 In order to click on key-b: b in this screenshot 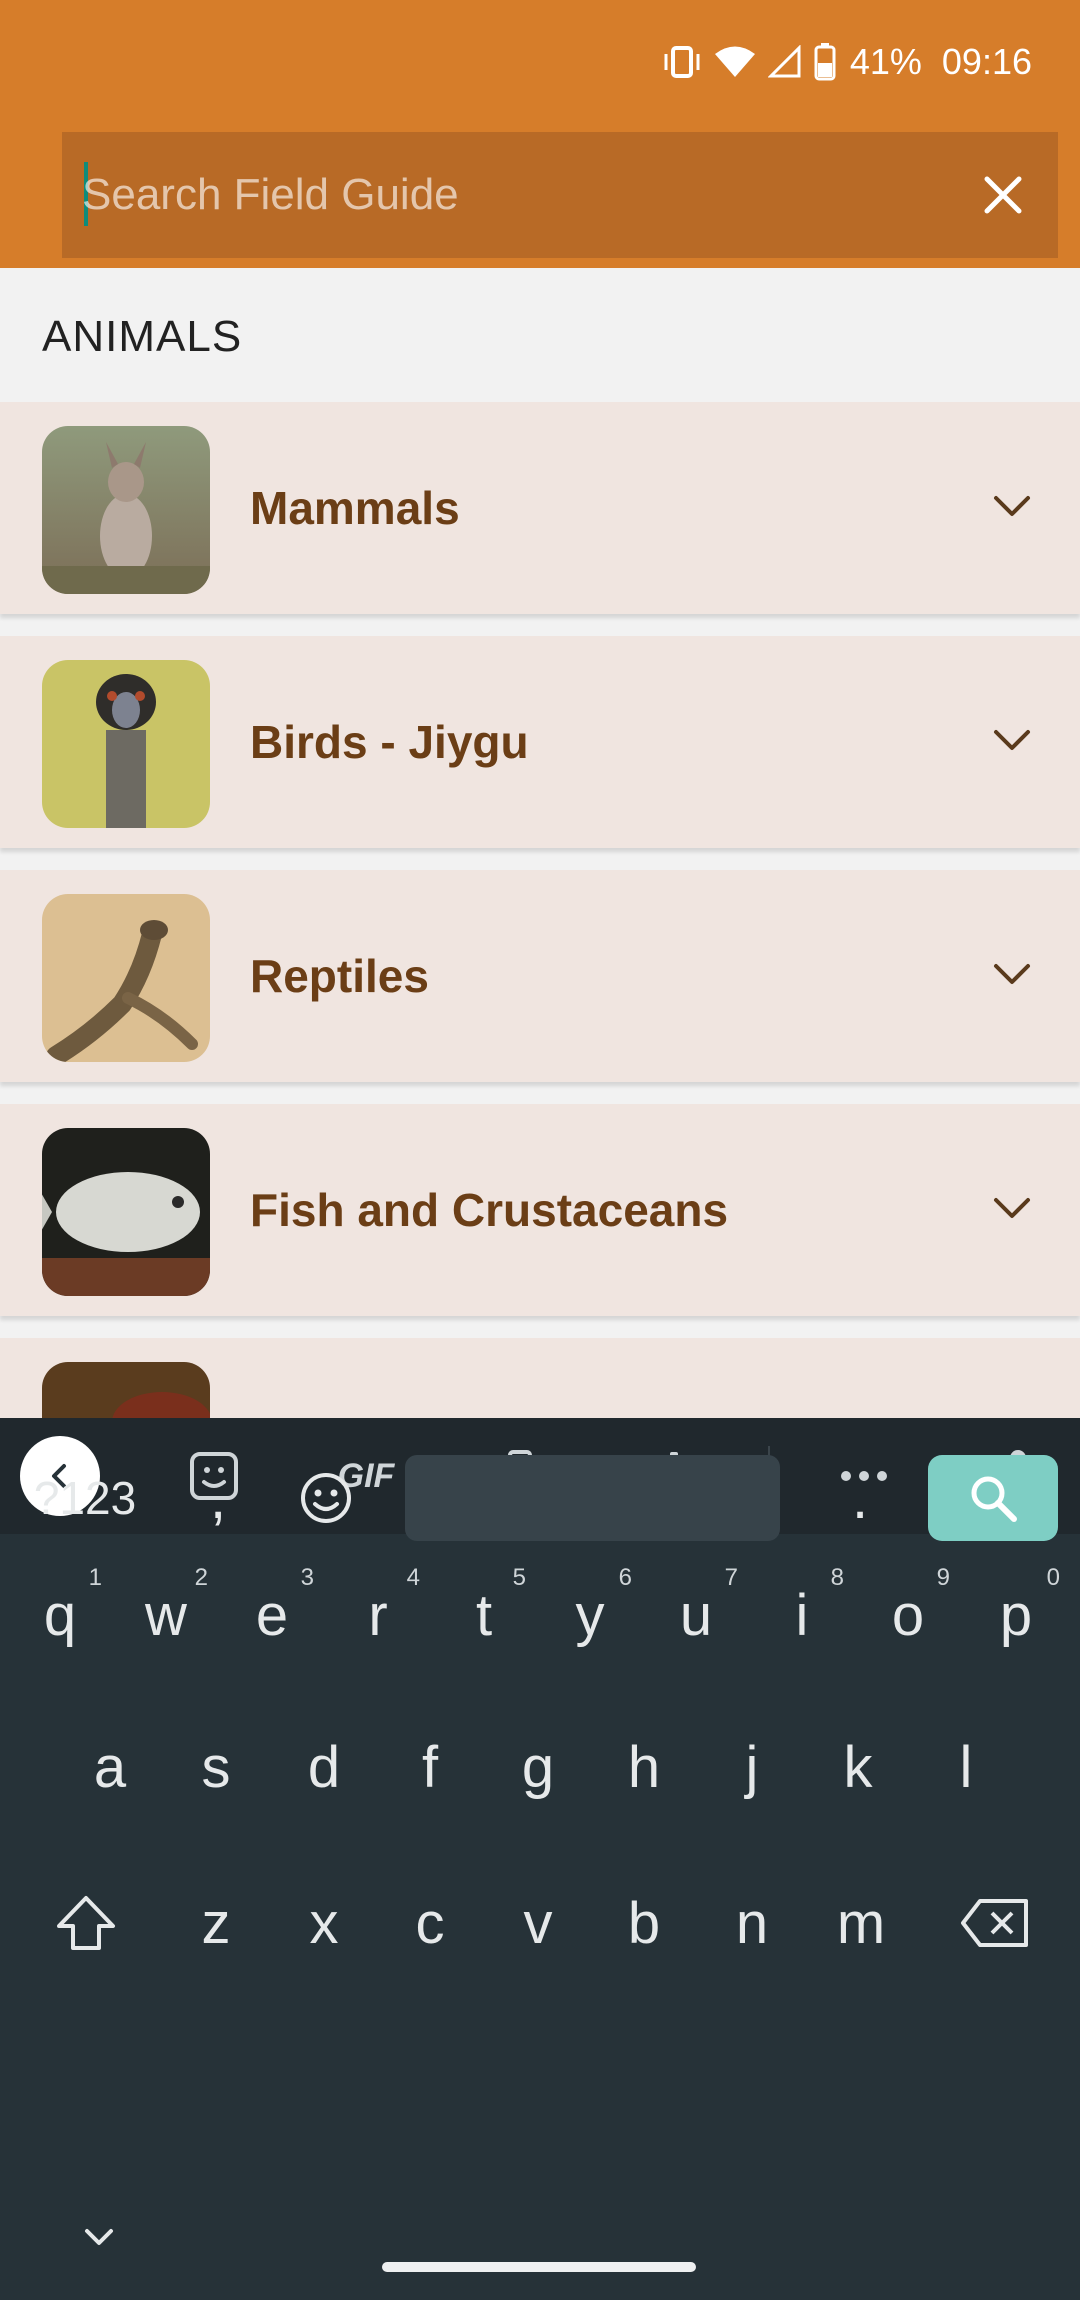, I will do `click(644, 1923)`.